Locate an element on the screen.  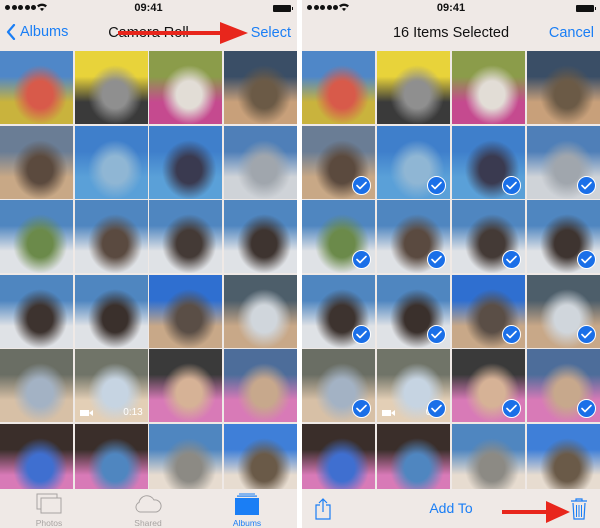
cloud-icon is located at coordinates (148, 504).